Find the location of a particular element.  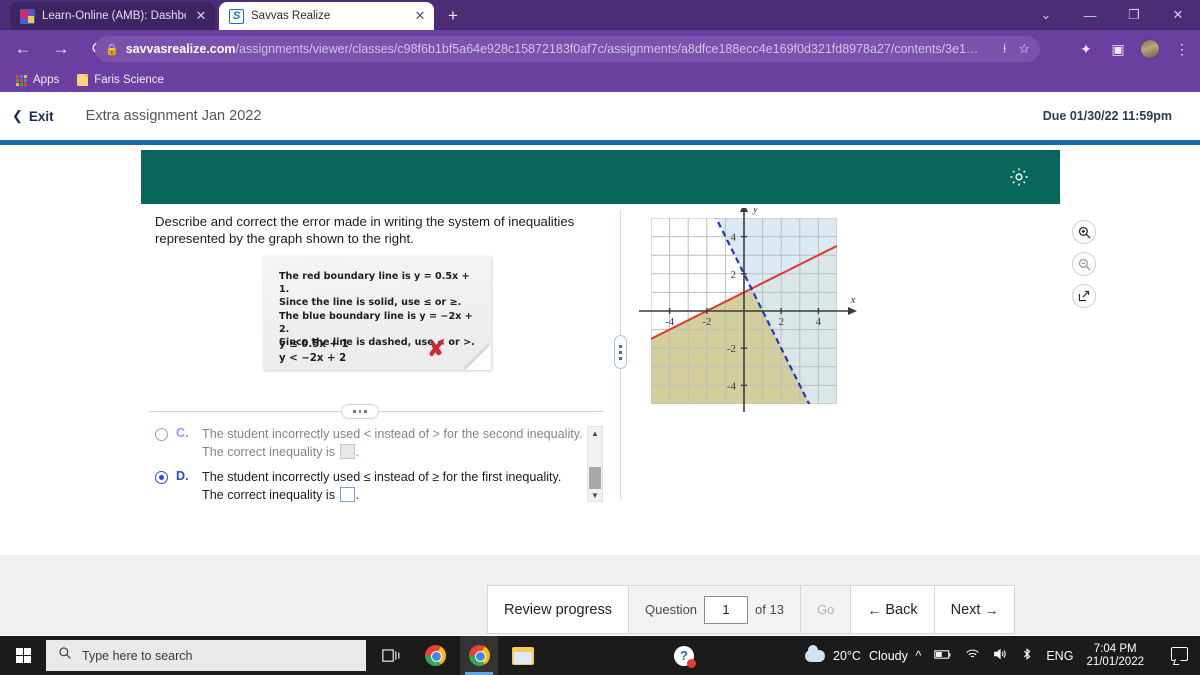

chrome-active-icon is located at coordinates (479, 655).